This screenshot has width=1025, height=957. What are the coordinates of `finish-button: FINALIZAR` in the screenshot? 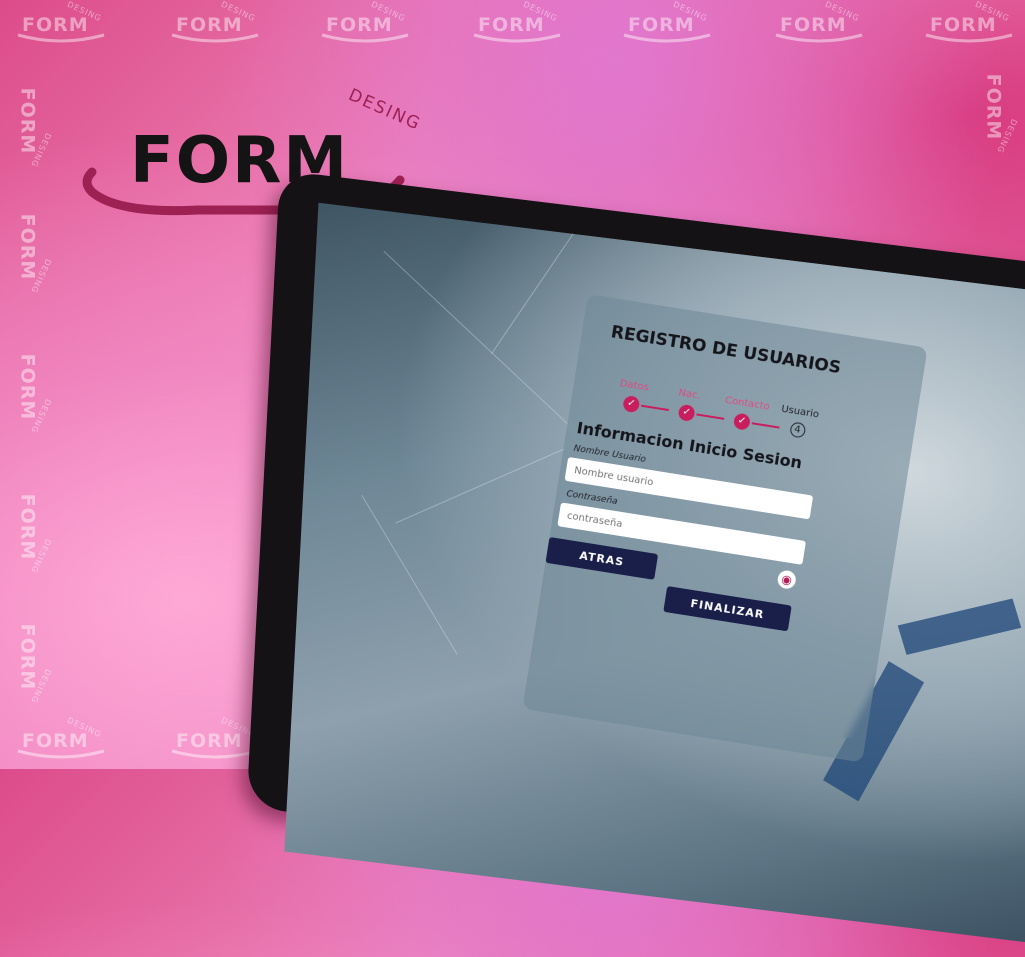 It's located at (727, 608).